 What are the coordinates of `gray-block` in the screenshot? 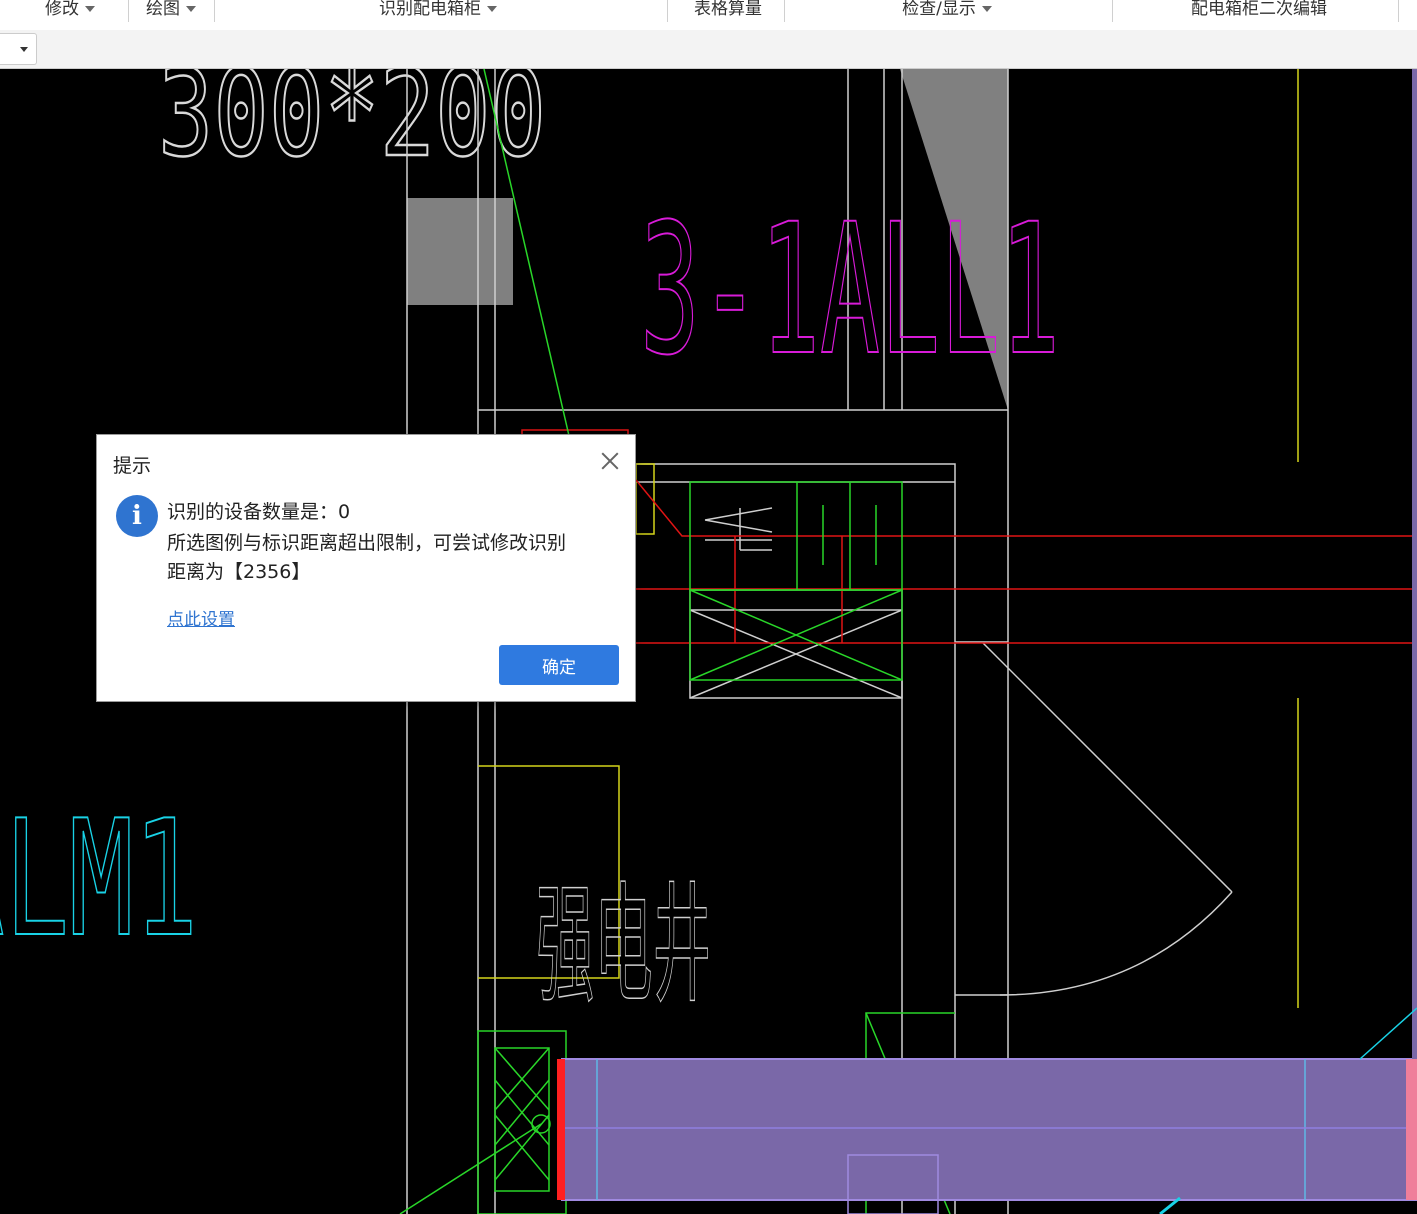 It's located at (460, 251).